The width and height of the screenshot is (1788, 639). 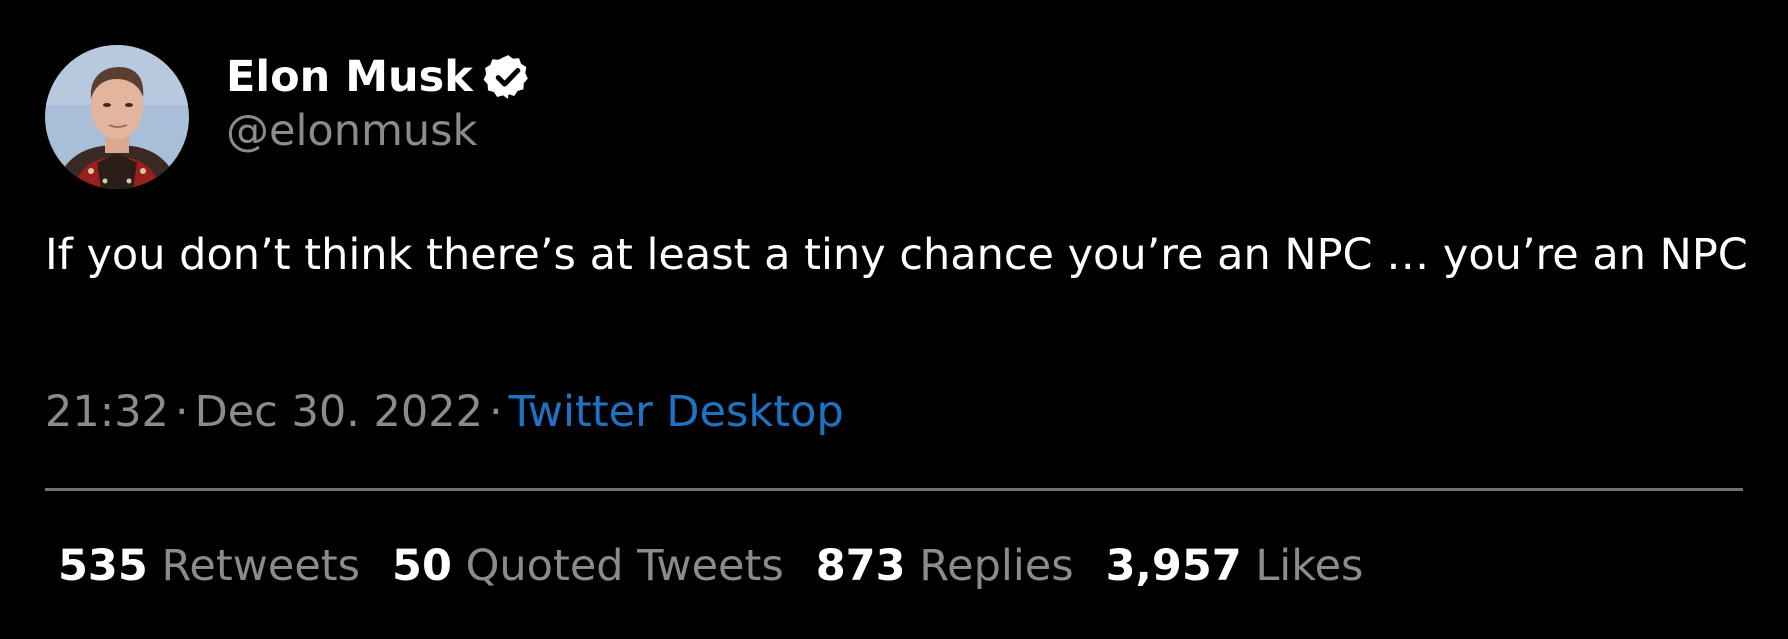 I want to click on tweet-meta: 21:32 · Dec 30. 2022 · Twitter Desktop, so click(x=444, y=412).